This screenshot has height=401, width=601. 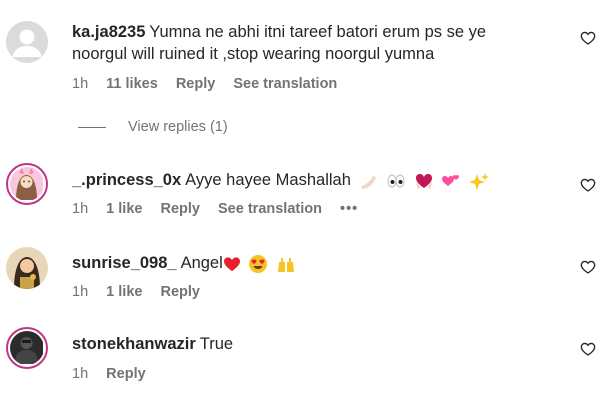 I want to click on comment-username: ka.ja8235, so click(x=108, y=32).